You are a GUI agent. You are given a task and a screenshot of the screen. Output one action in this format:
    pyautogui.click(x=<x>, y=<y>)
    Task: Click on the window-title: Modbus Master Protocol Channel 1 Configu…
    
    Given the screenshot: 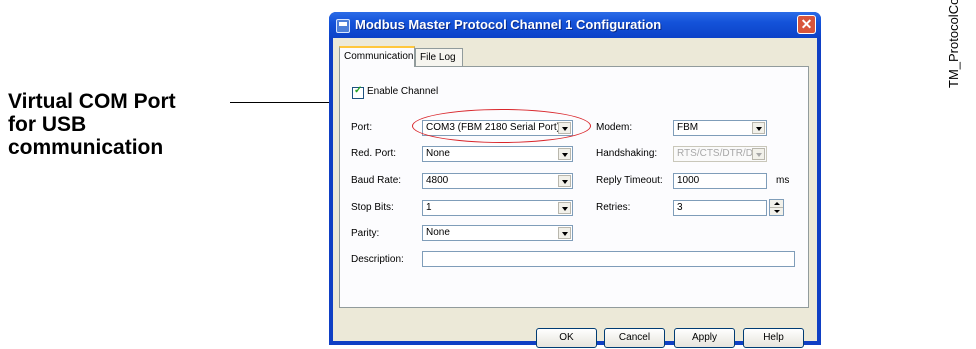 What is the action you would take?
    pyautogui.click(x=508, y=24)
    